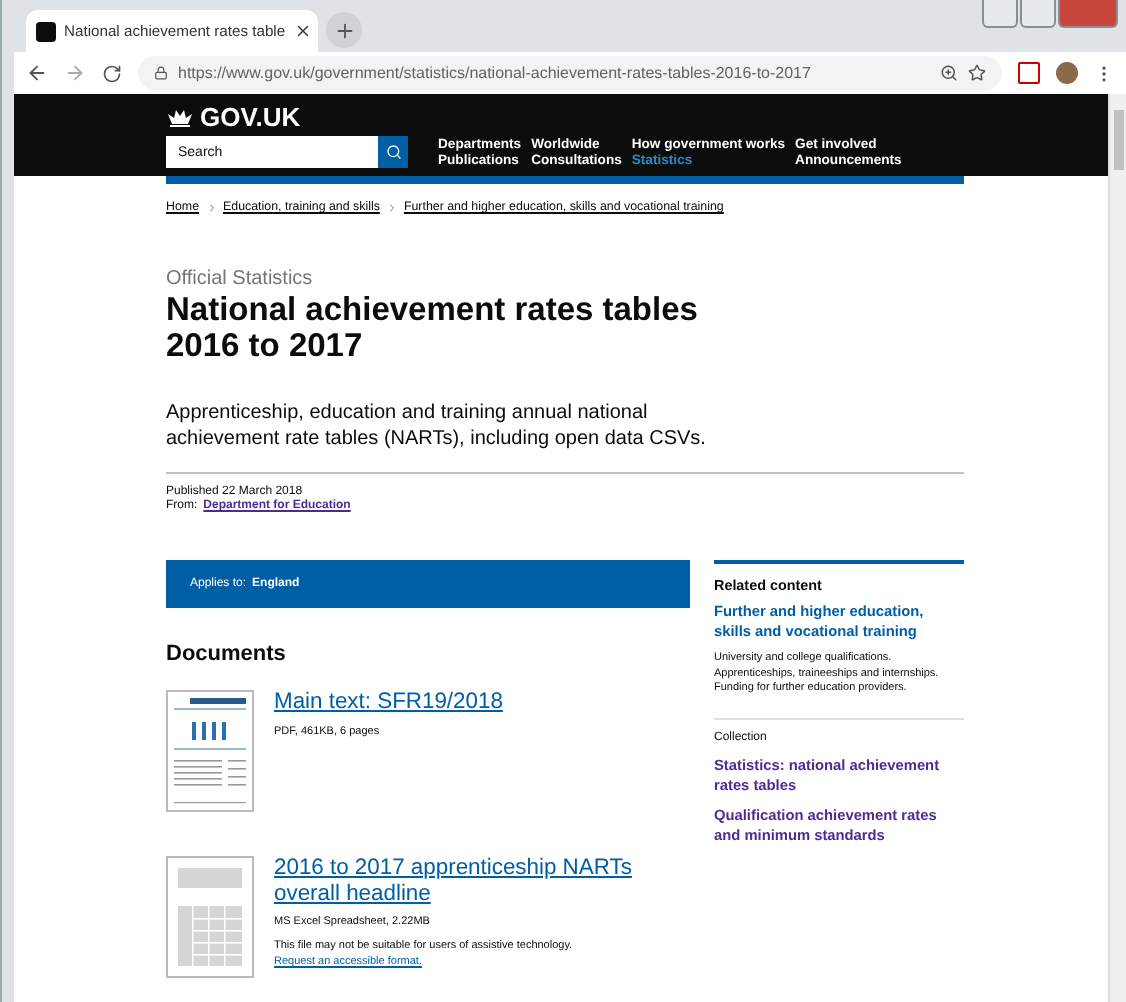  What do you see at coordinates (388, 702) in the screenshot?
I see `document-link: Main text: SFR19/2018` at bounding box center [388, 702].